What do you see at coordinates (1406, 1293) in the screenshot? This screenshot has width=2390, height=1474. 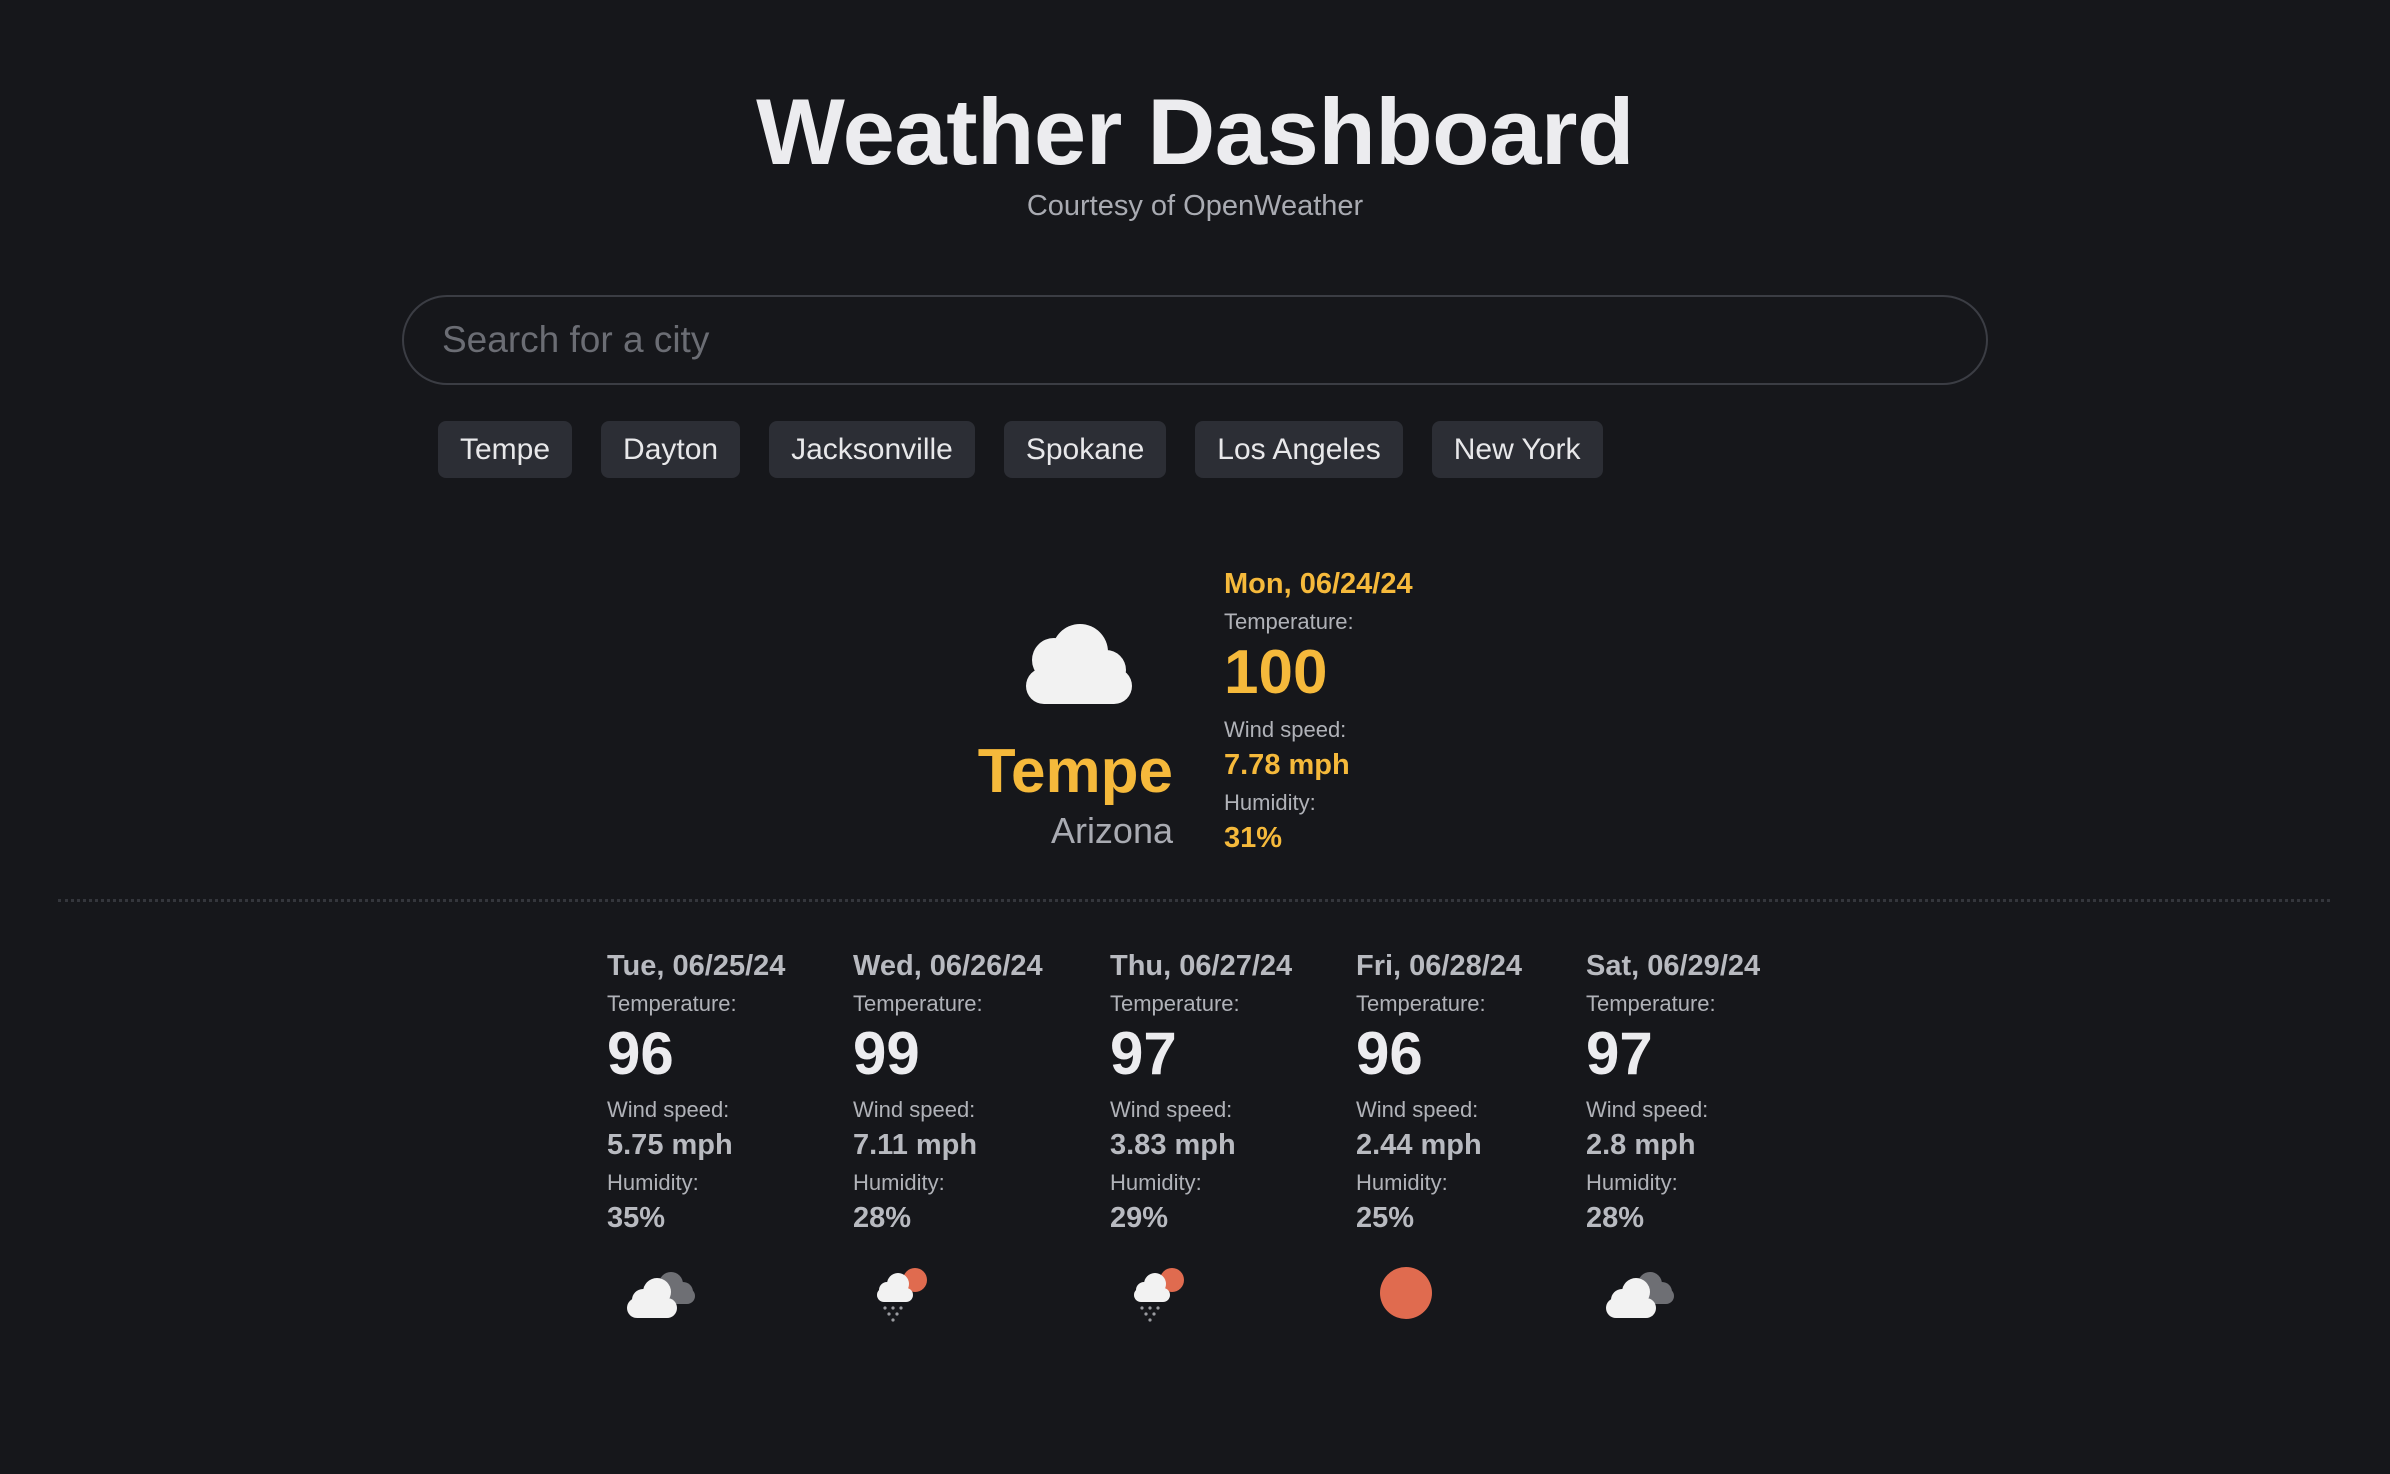 I see `sun-icon` at bounding box center [1406, 1293].